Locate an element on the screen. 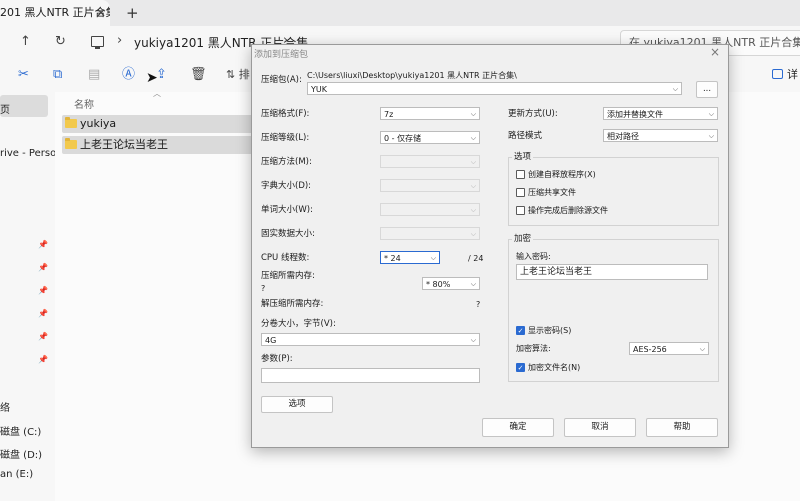 Image resolution: width=800 pixels, height=501 pixels. encryption-group-title: 加密 is located at coordinates (523, 239).